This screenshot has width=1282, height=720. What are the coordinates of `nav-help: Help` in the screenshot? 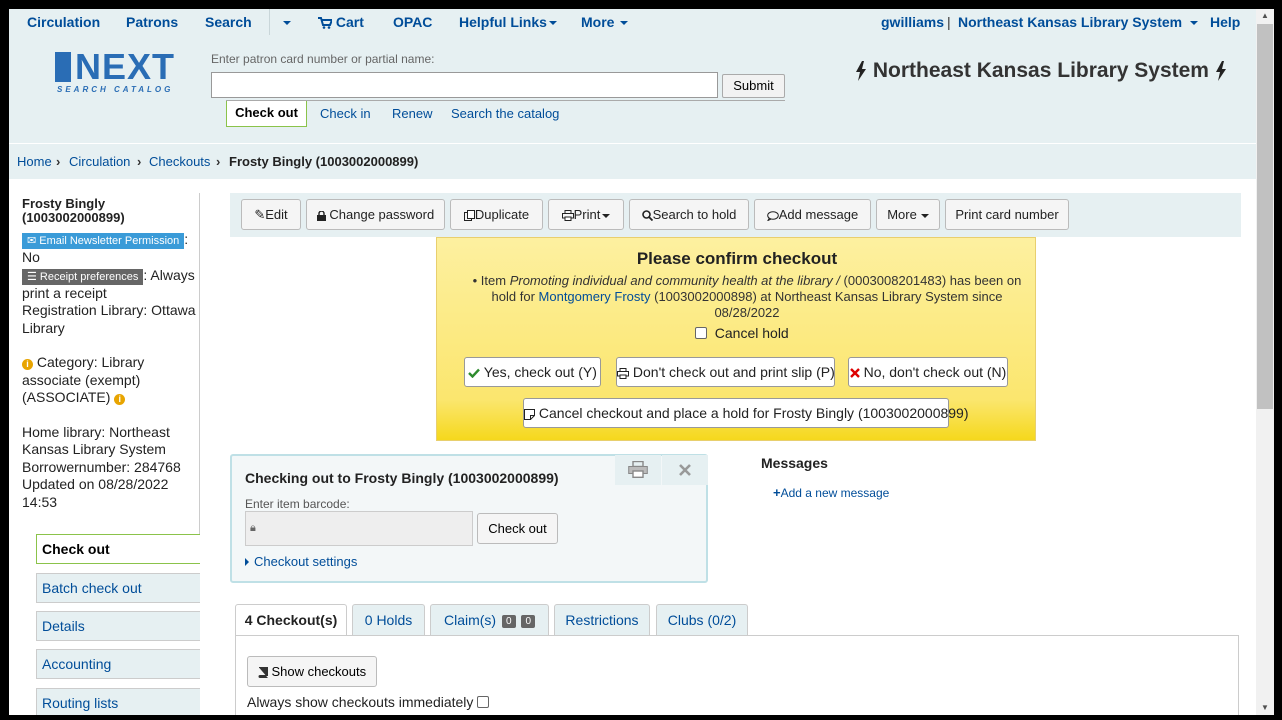 It's located at (1225, 22).